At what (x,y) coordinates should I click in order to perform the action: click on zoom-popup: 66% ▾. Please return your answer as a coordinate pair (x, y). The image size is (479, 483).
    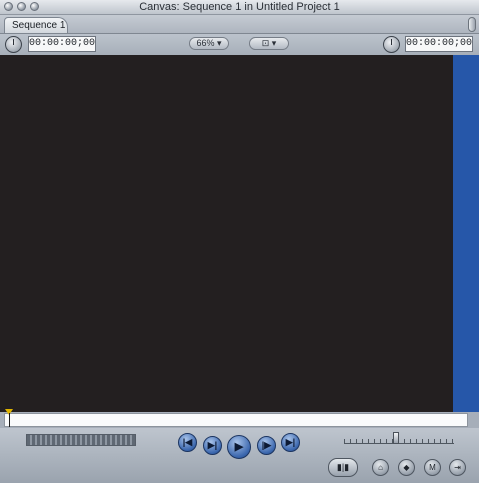
    Looking at the image, I should click on (209, 43).